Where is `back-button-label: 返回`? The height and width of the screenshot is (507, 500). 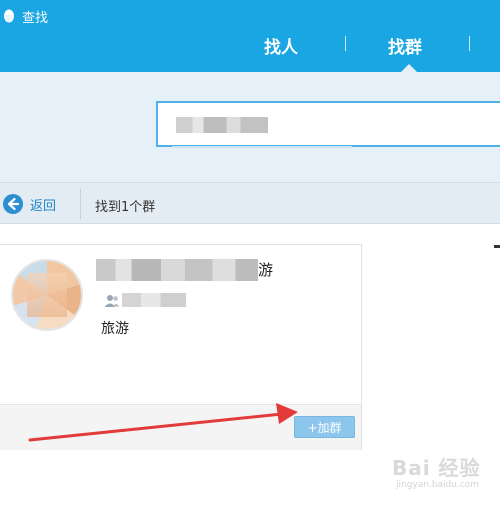
back-button-label: 返回 is located at coordinates (43, 206).